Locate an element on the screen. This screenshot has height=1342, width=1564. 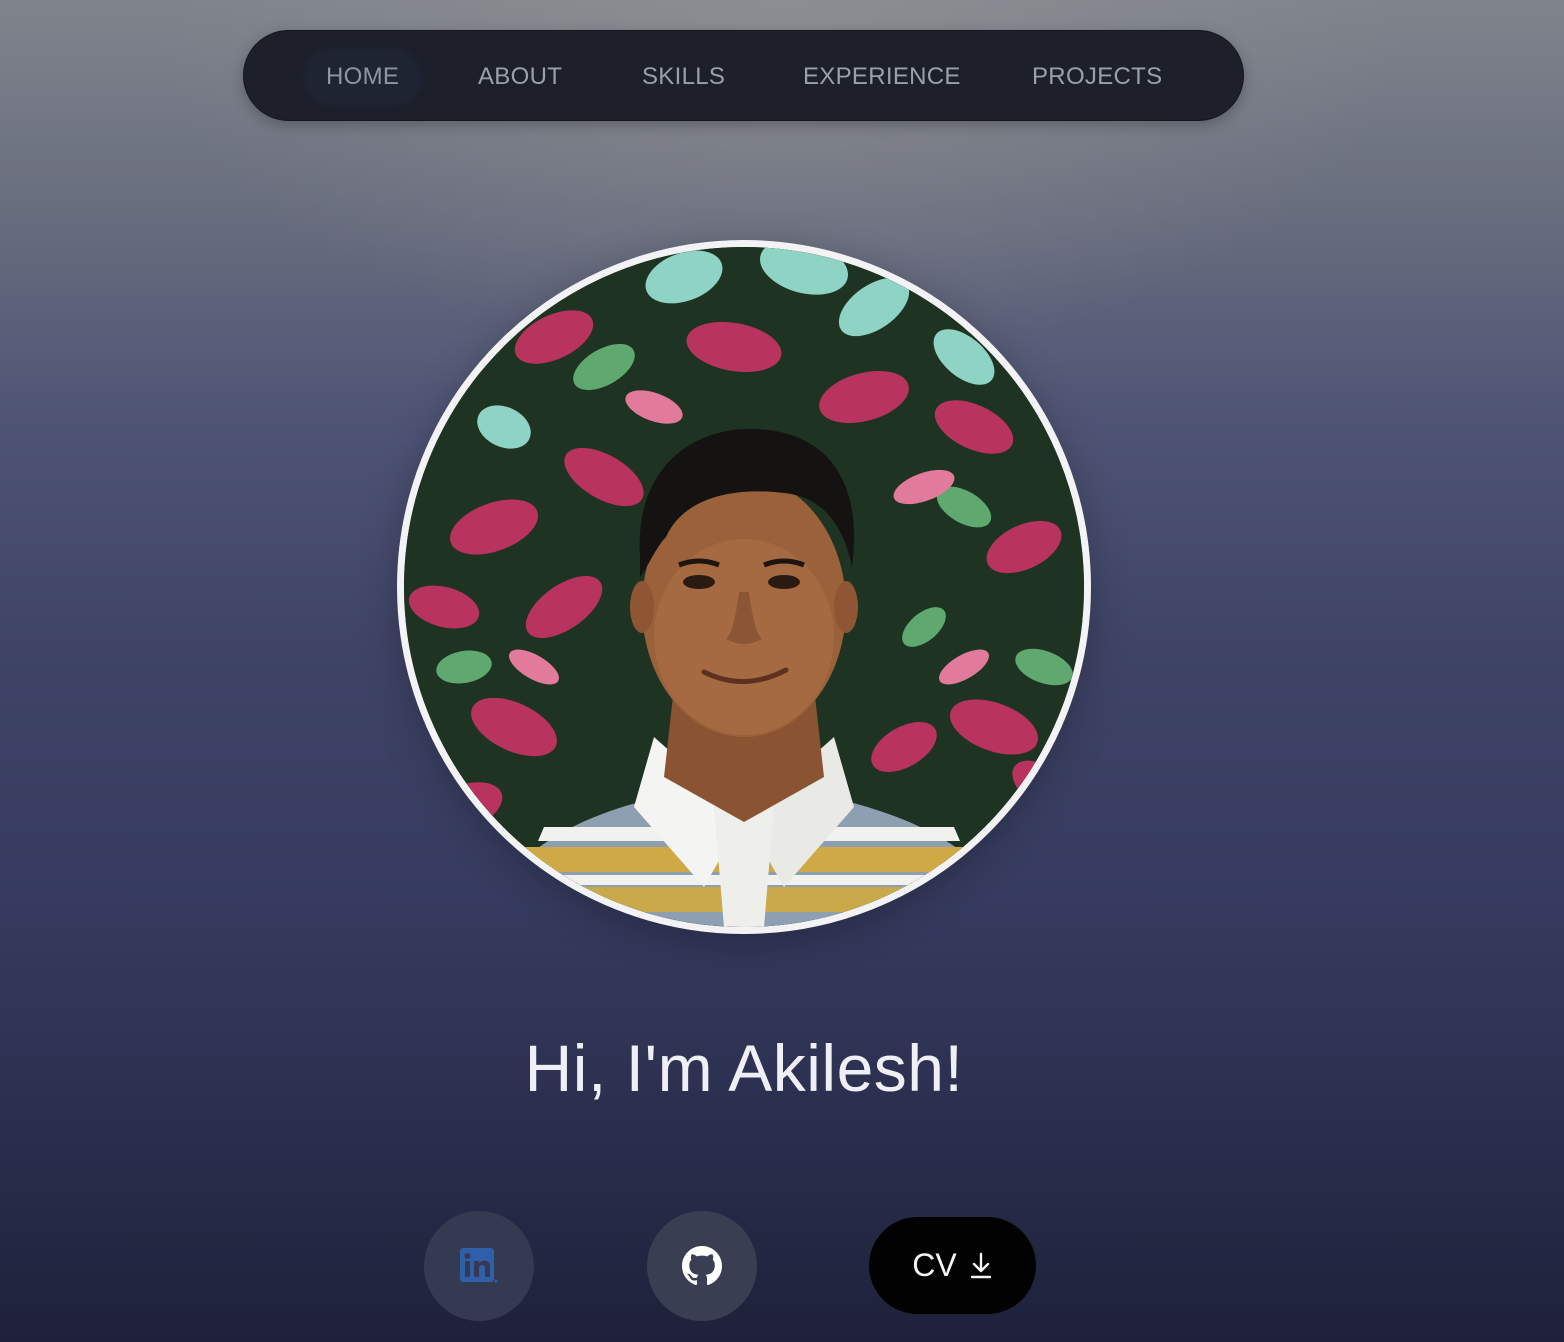
download-icon is located at coordinates (980, 1265).